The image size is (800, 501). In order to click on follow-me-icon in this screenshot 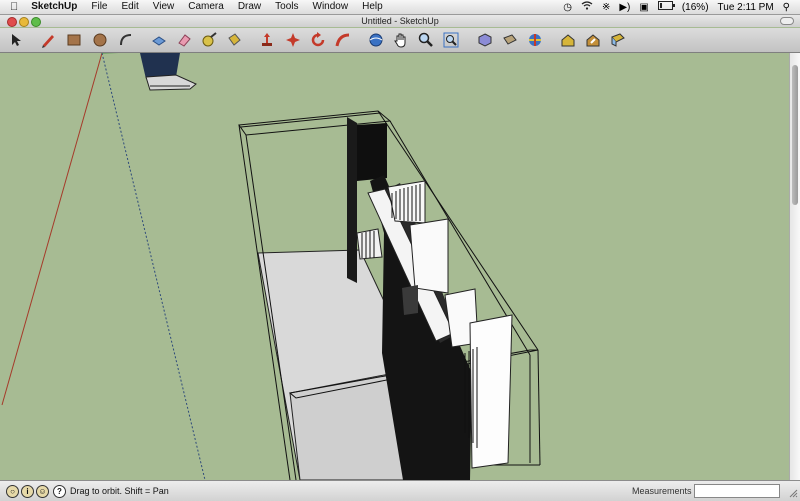, I will do `click(343, 40)`.